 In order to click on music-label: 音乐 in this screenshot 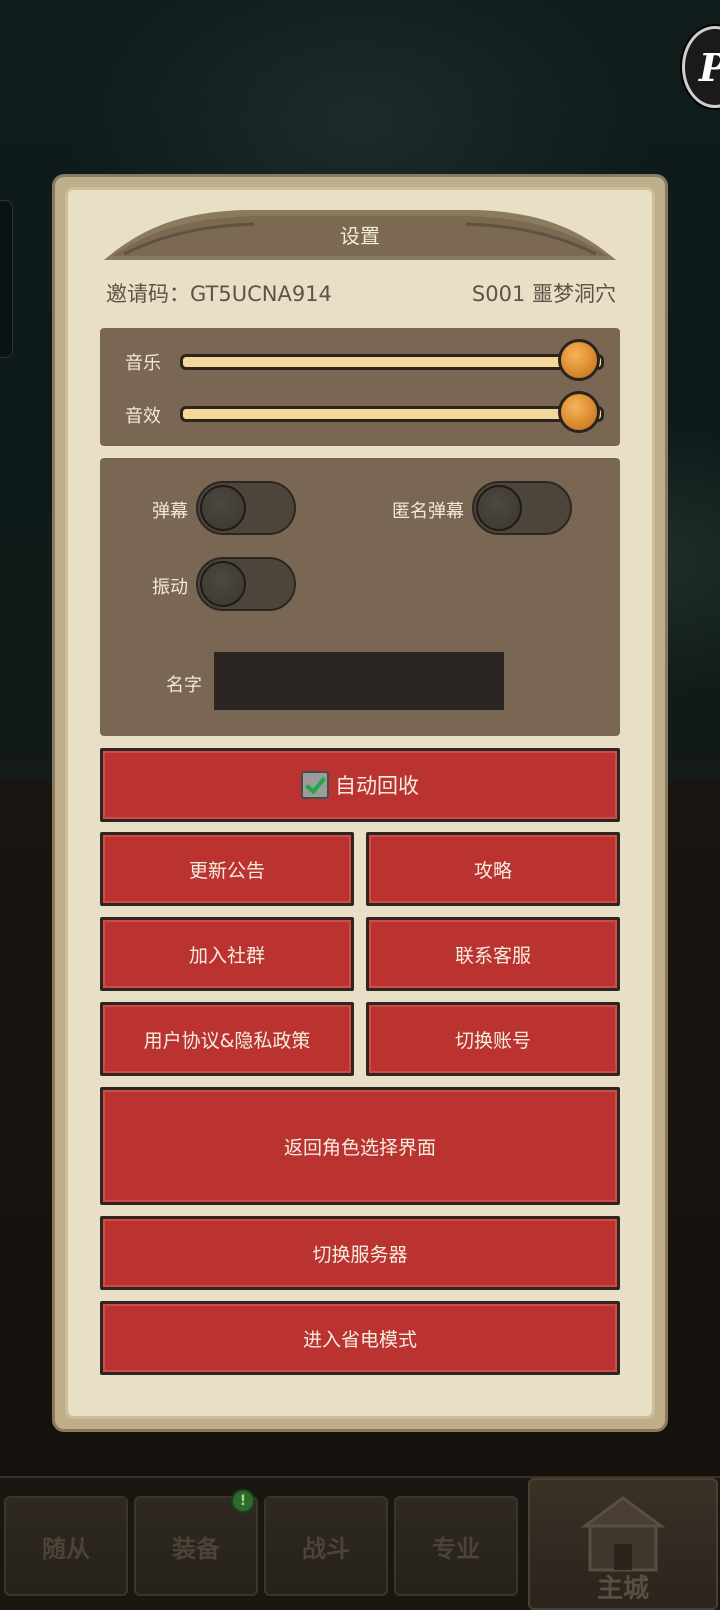, I will do `click(143, 363)`.